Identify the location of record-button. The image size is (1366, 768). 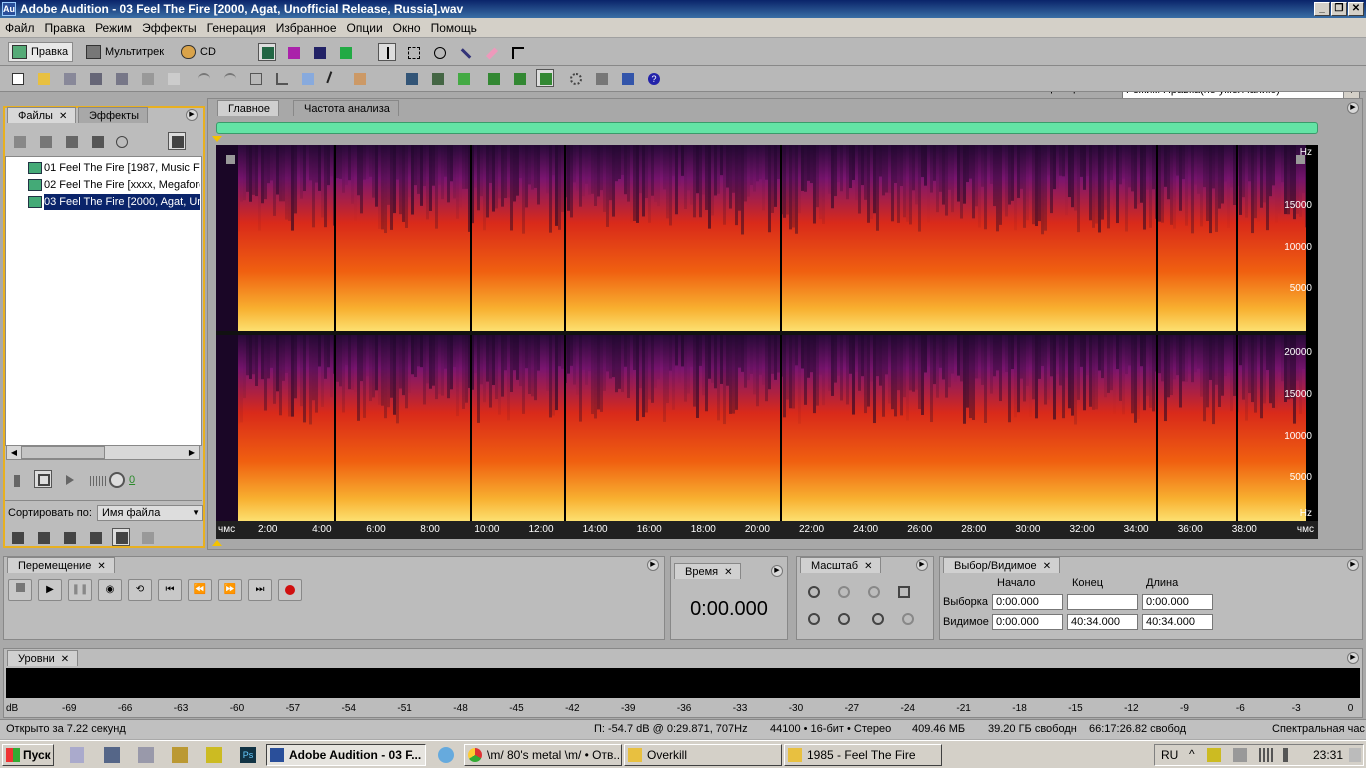
(290, 590).